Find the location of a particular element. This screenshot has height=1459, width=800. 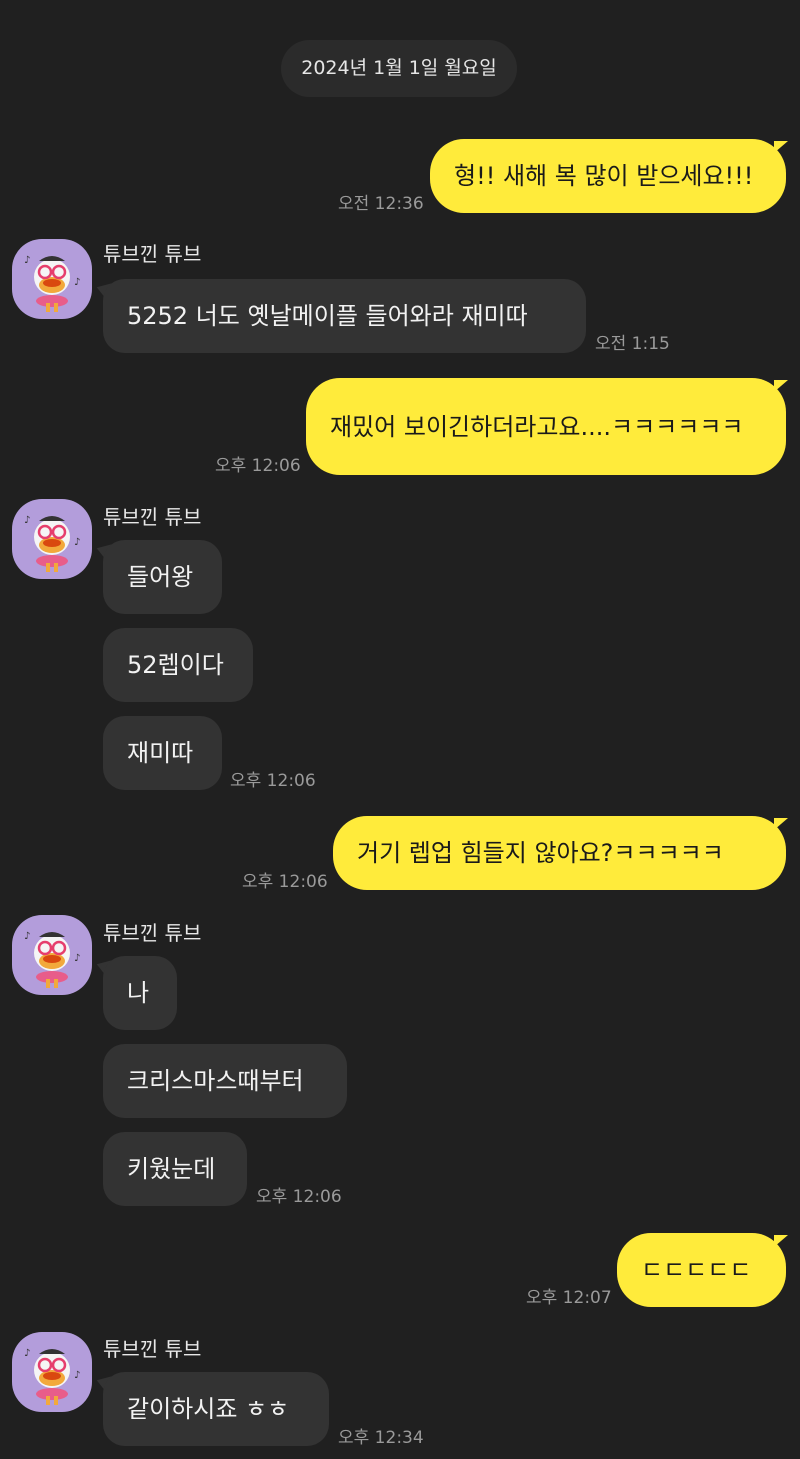

incoming-message: 재미따 is located at coordinates (162, 753).